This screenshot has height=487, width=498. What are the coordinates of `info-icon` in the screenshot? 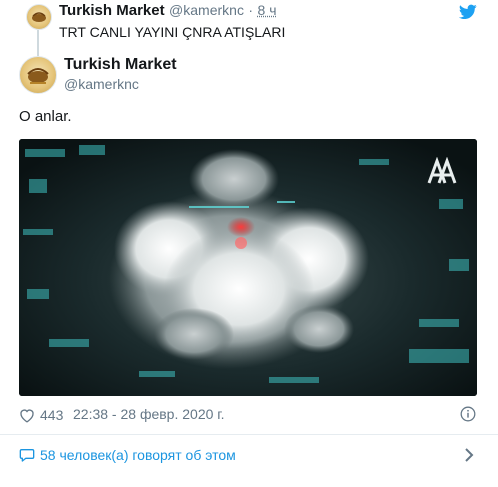 It's located at (468, 414).